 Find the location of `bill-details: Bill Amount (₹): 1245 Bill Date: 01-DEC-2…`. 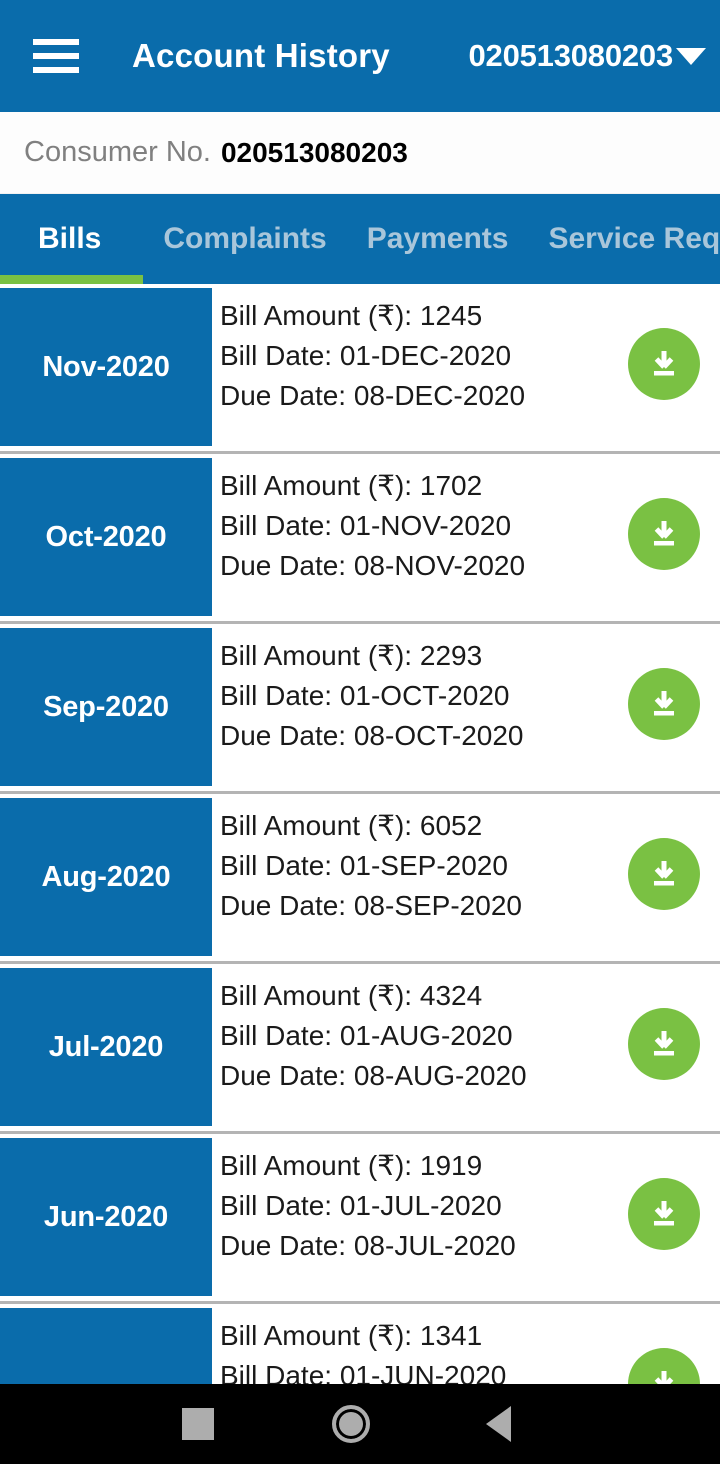

bill-details: Bill Amount (₹): 1245 Bill Date: 01-DEC-2… is located at coordinates (415, 356).